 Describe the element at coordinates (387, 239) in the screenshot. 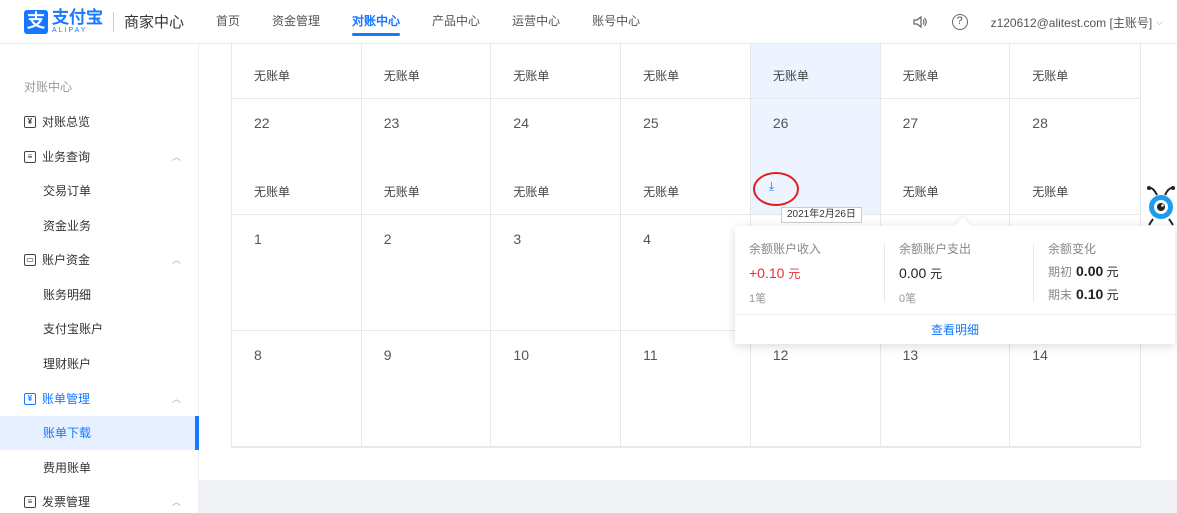

I see `day-number: 2` at that location.